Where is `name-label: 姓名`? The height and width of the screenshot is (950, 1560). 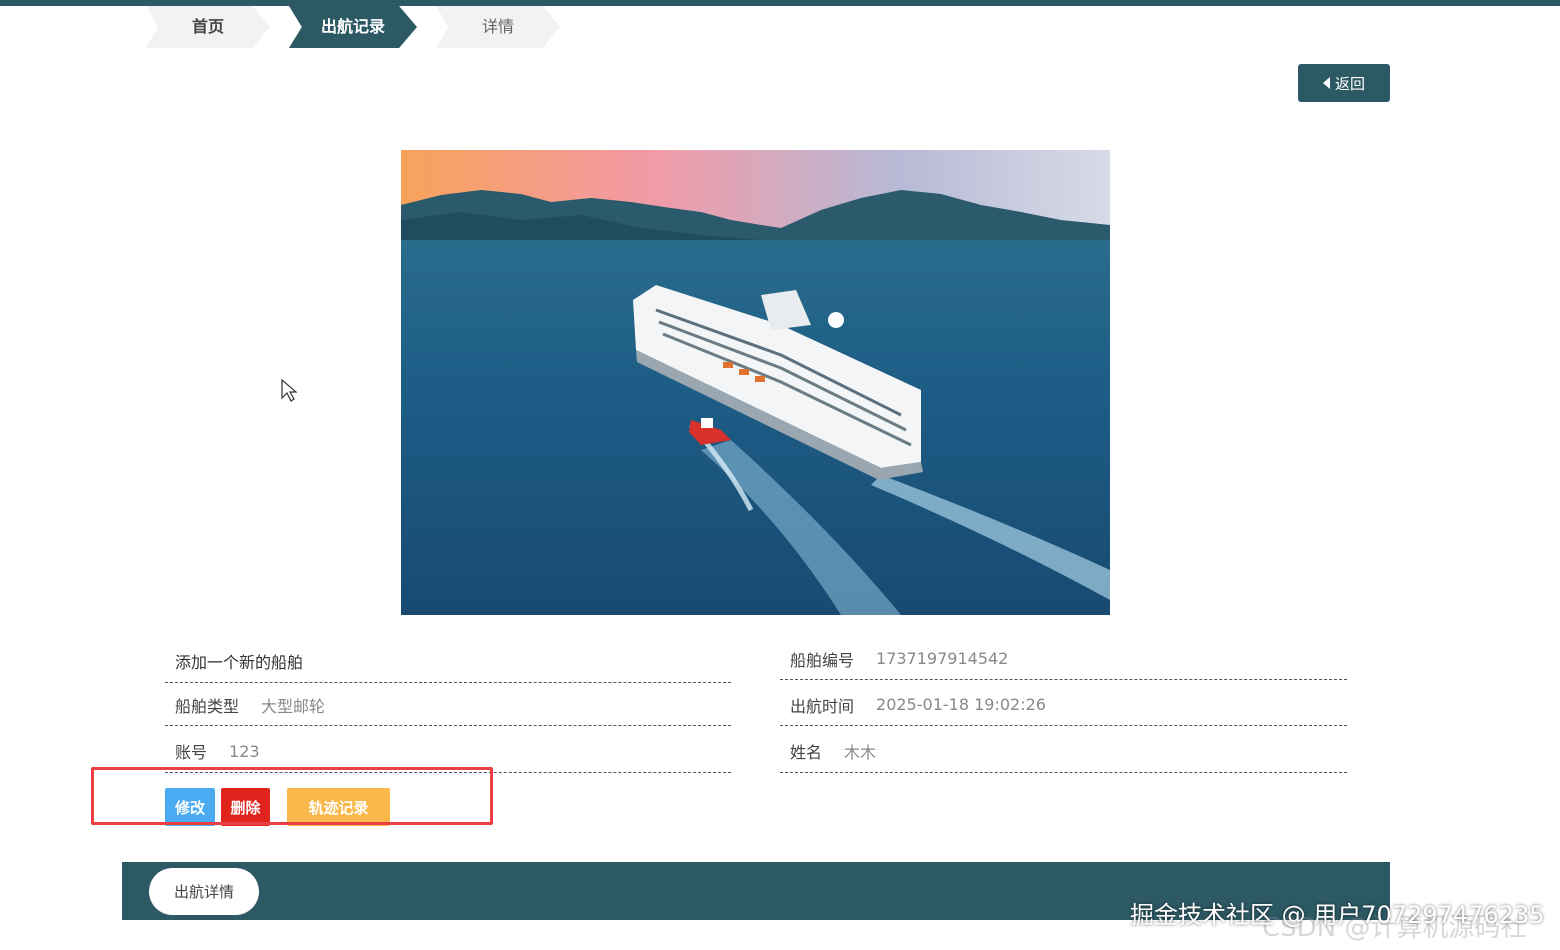 name-label: 姓名 is located at coordinates (806, 752).